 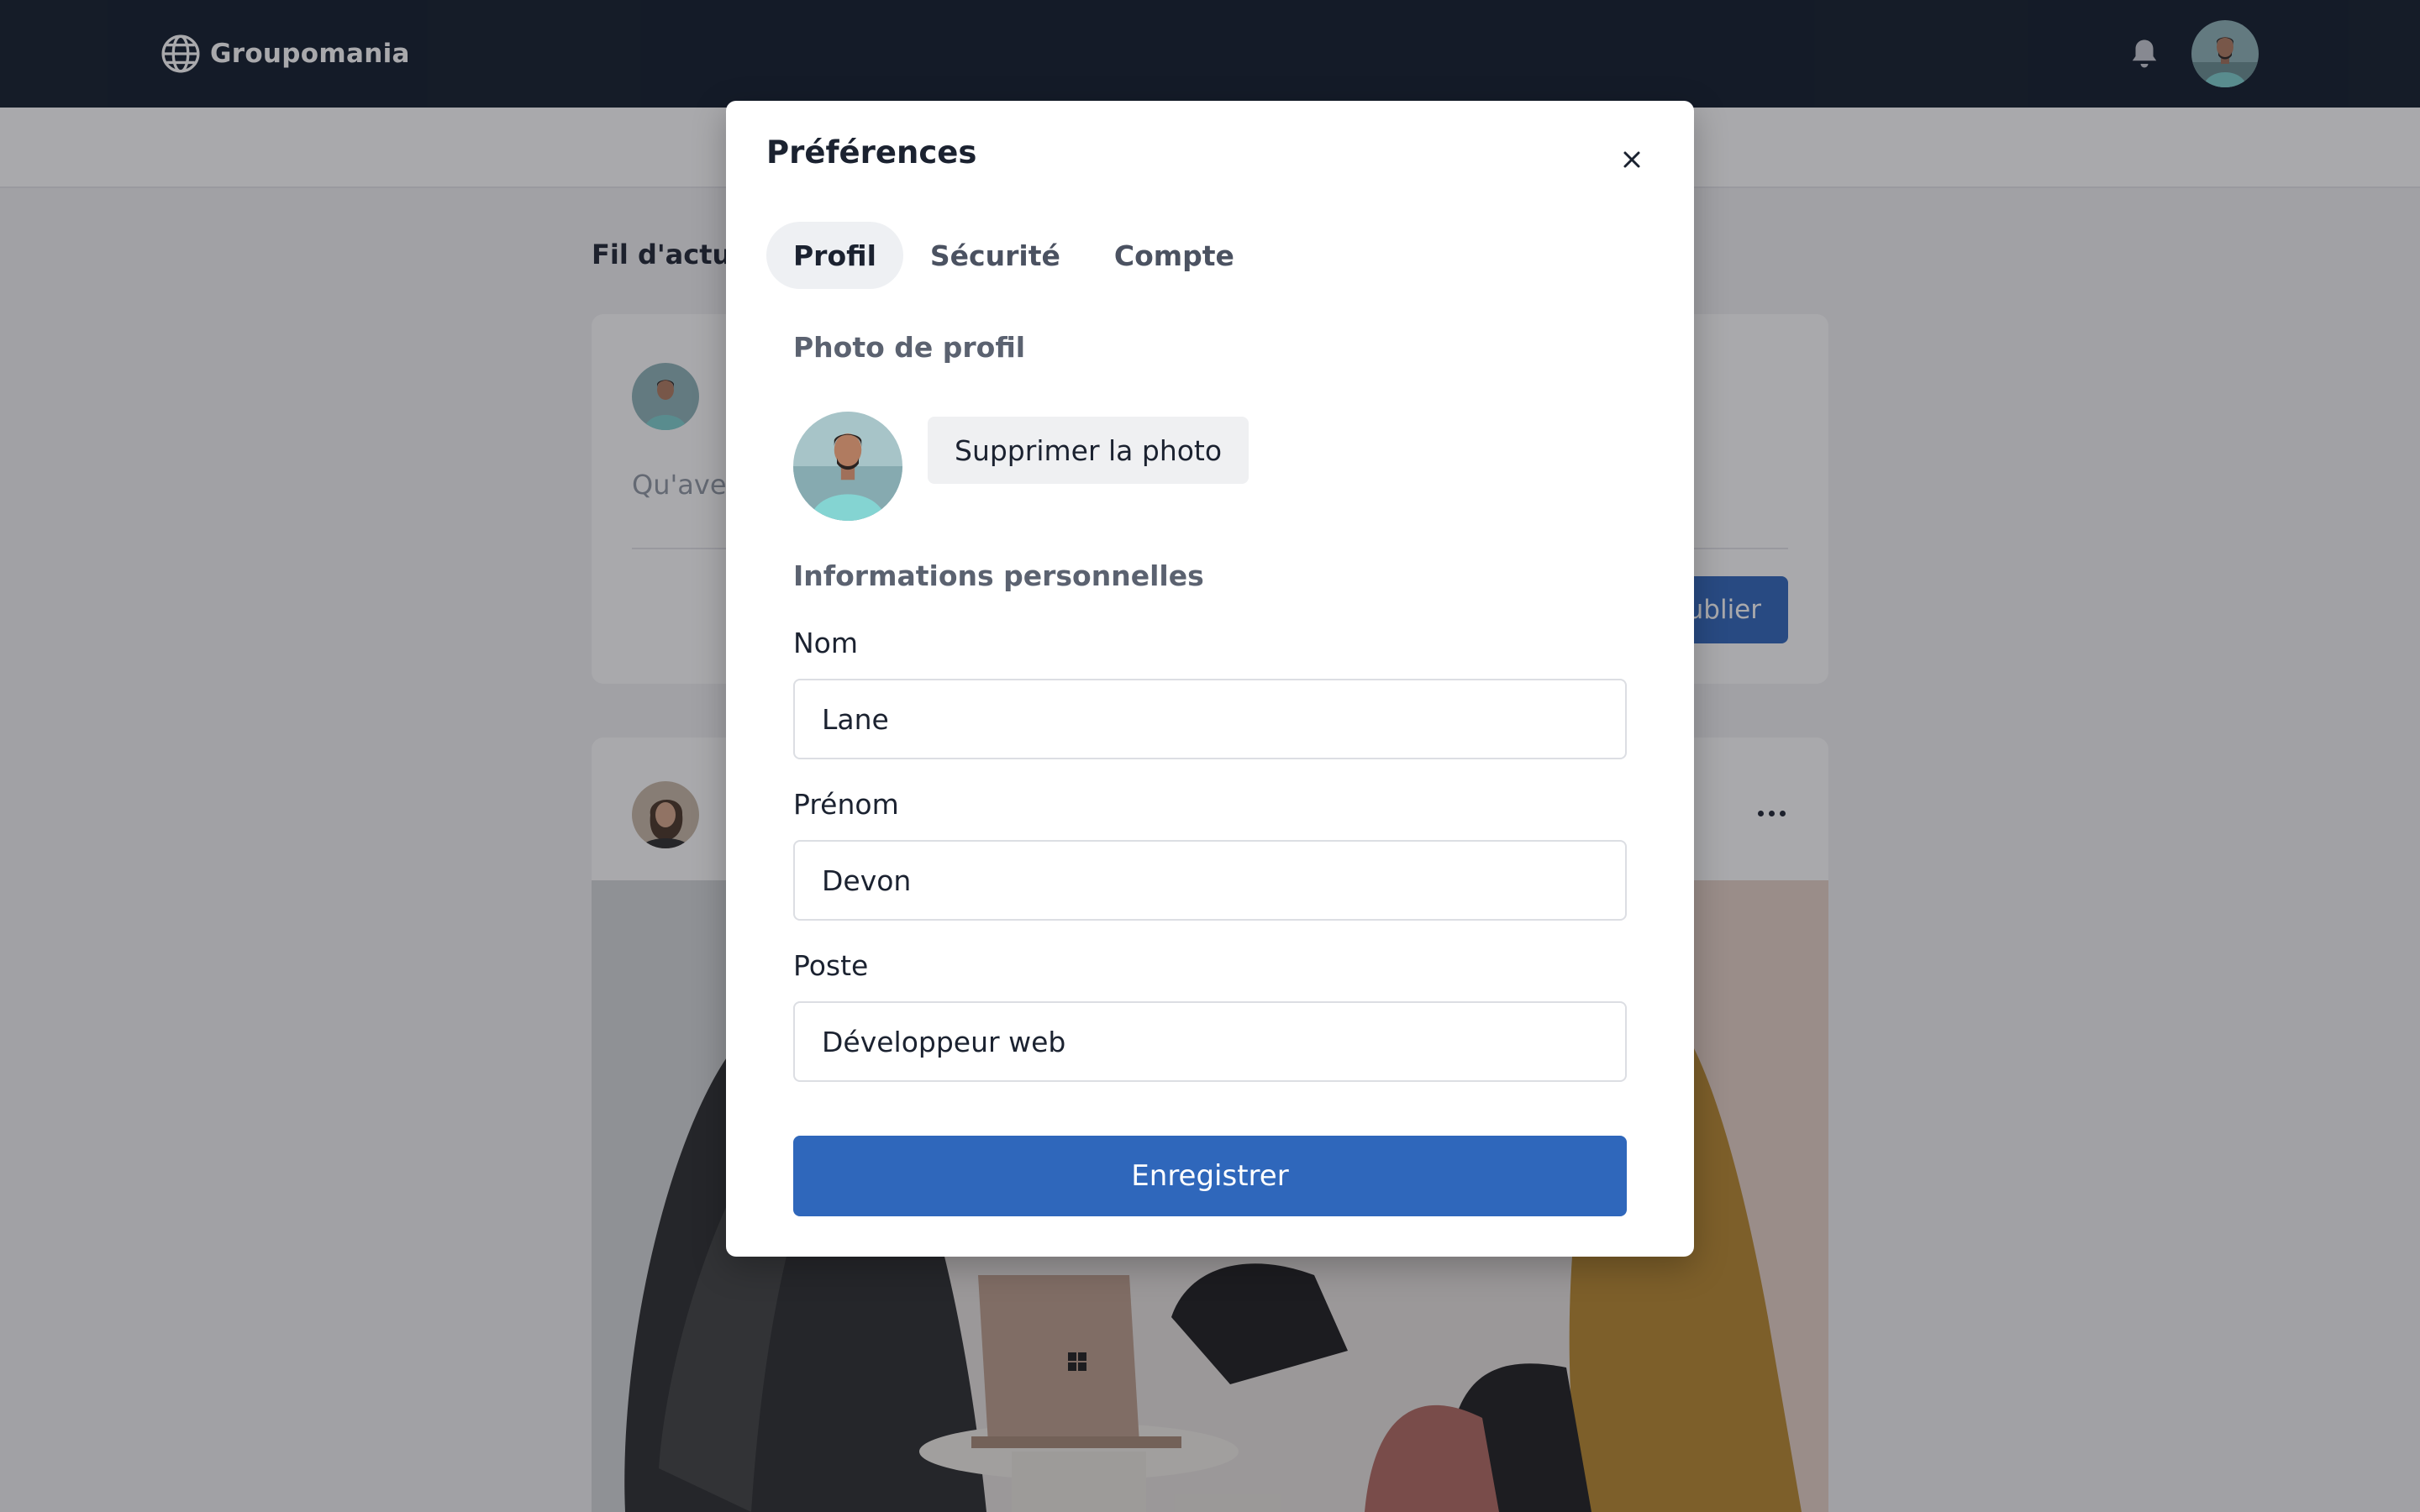 I want to click on close-icon, so click(x=1632, y=159).